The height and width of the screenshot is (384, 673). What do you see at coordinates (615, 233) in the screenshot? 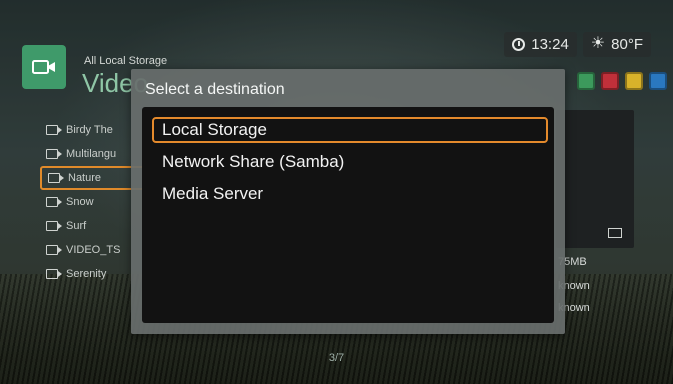
I see `subtitle-icon` at bounding box center [615, 233].